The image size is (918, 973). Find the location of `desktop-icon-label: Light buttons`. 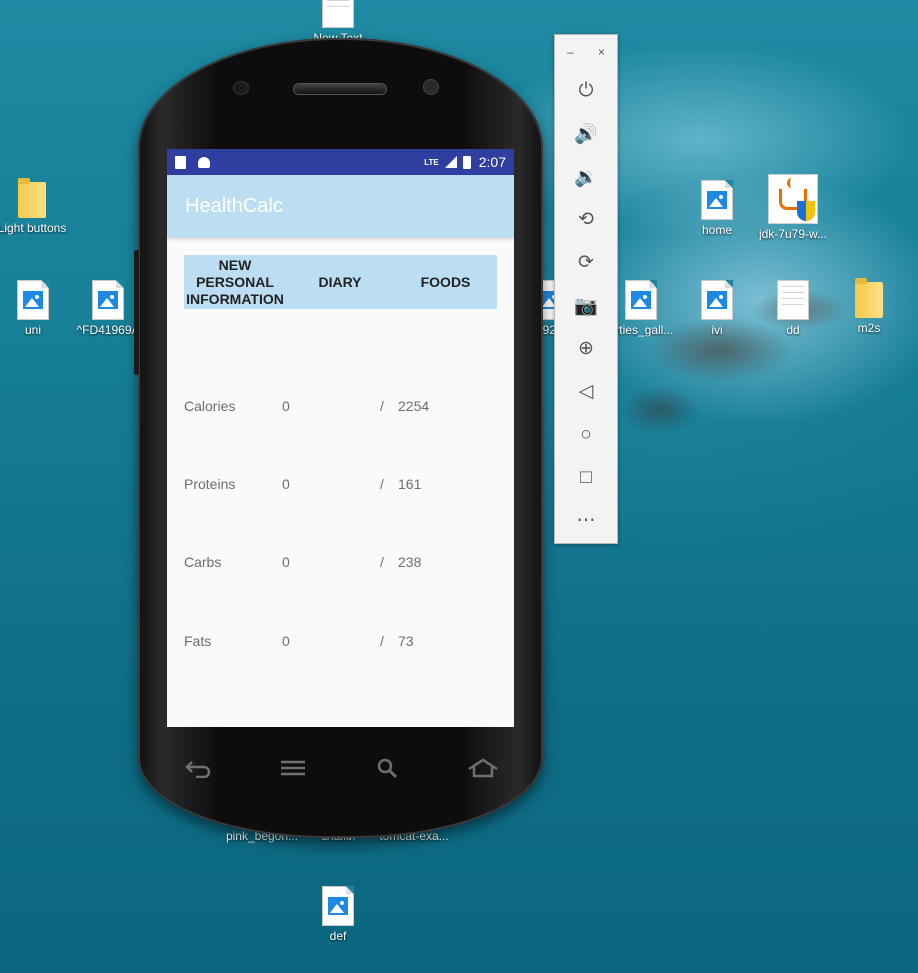

desktop-icon-label: Light buttons is located at coordinates (33, 228).